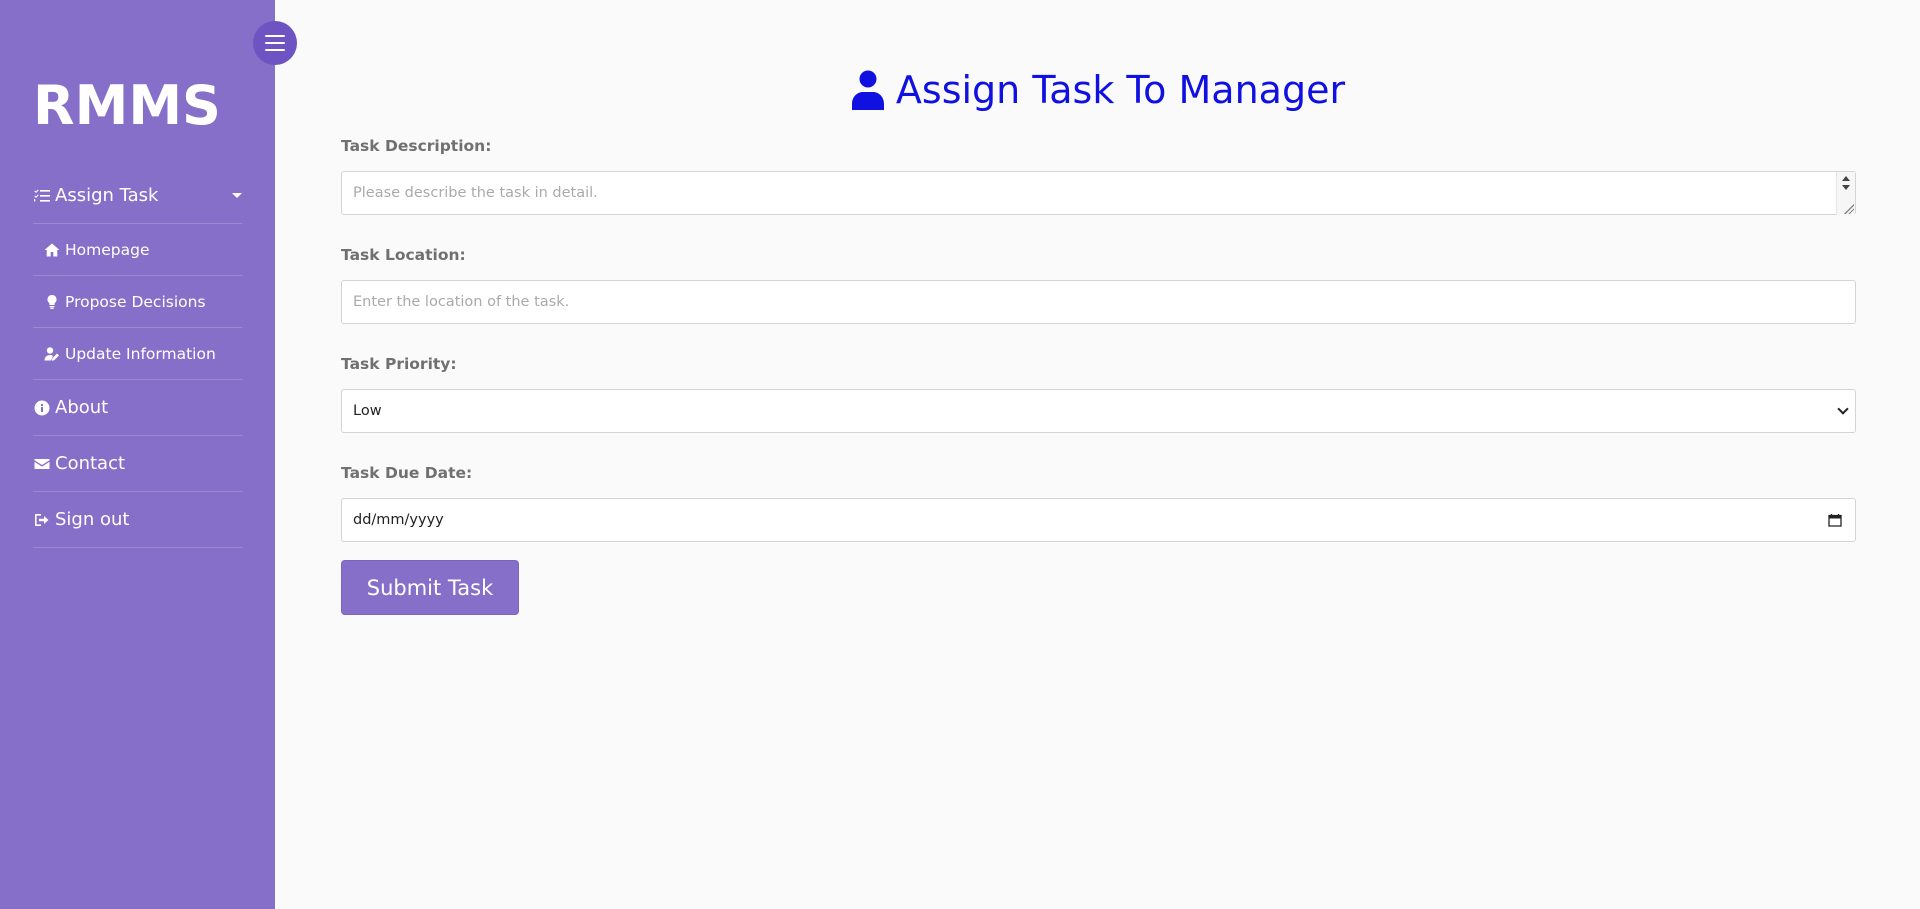  Describe the element at coordinates (1849, 209) in the screenshot. I see `resize-grip-icon` at that location.